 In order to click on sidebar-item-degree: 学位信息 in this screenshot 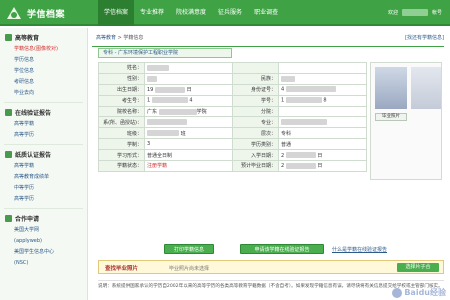, I will do `click(43, 71)`.